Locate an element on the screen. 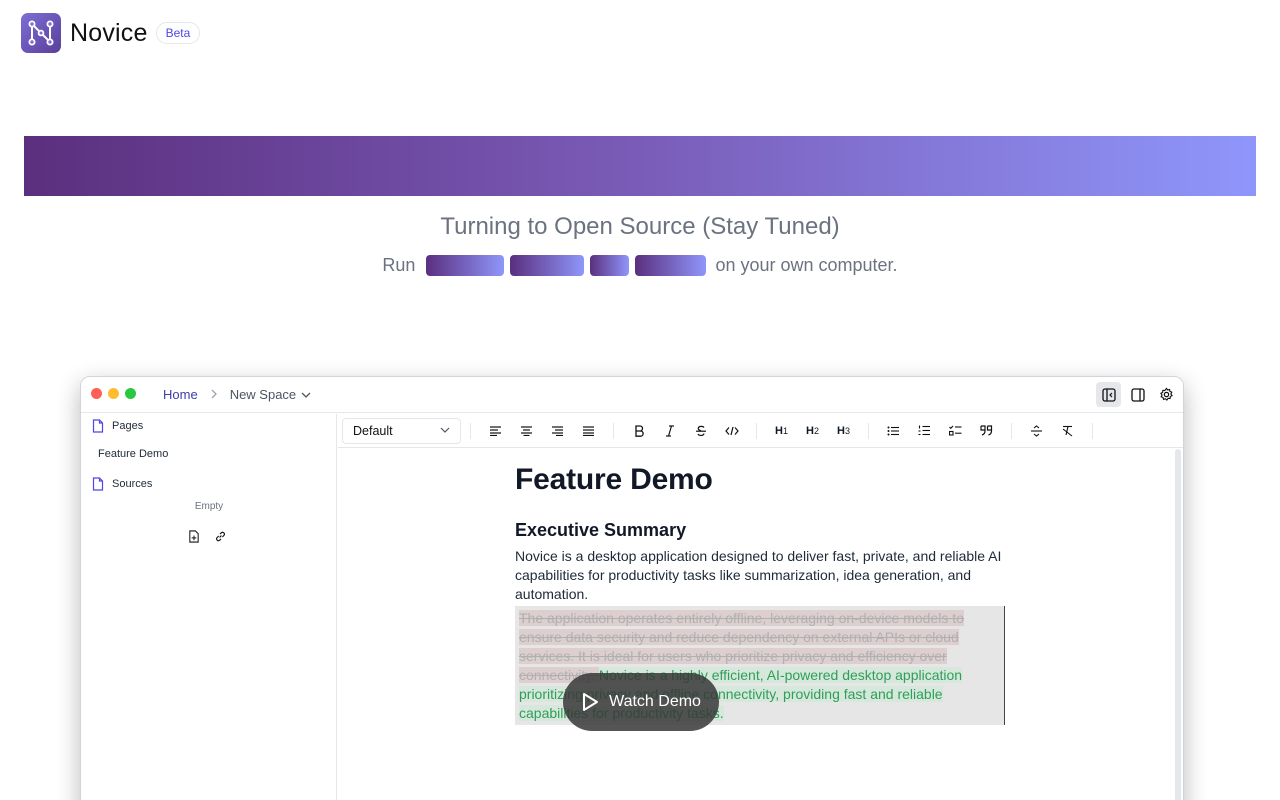 The width and height of the screenshot is (1280, 800). text-style-select: Default is located at coordinates (401, 430).